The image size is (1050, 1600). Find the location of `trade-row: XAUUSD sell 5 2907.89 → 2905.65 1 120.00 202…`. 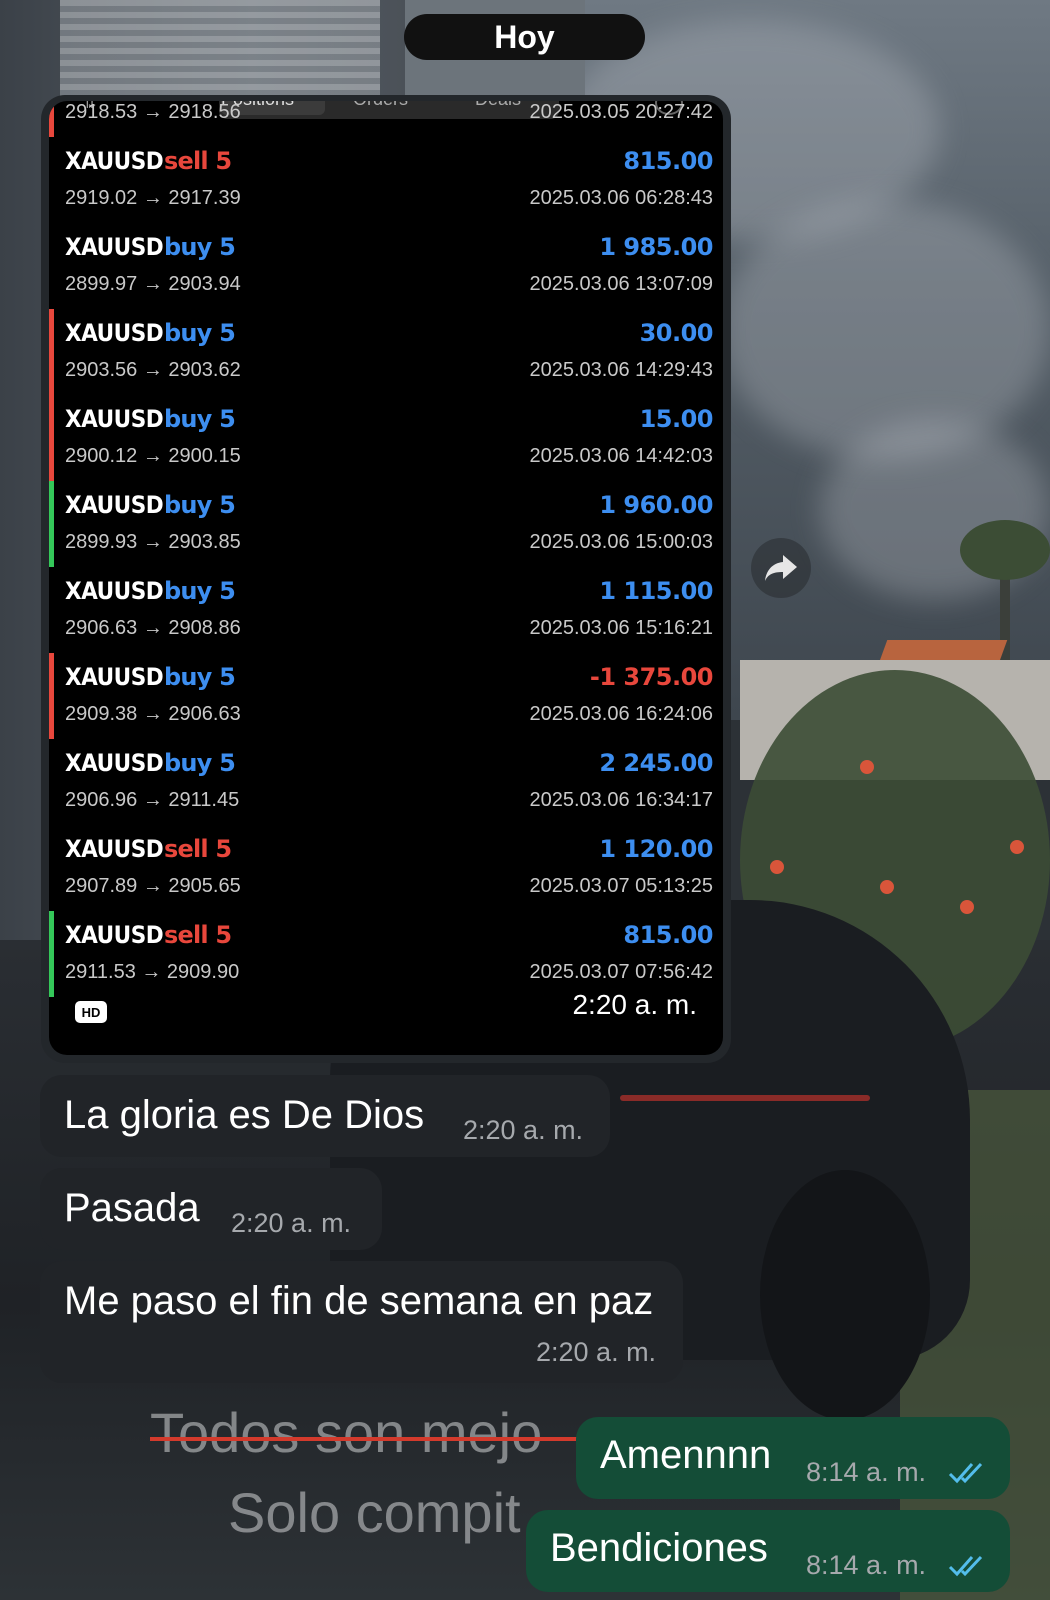

trade-row: XAUUSD sell 5 2907.89 → 2905.65 1 120.00 202… is located at coordinates (386, 868).